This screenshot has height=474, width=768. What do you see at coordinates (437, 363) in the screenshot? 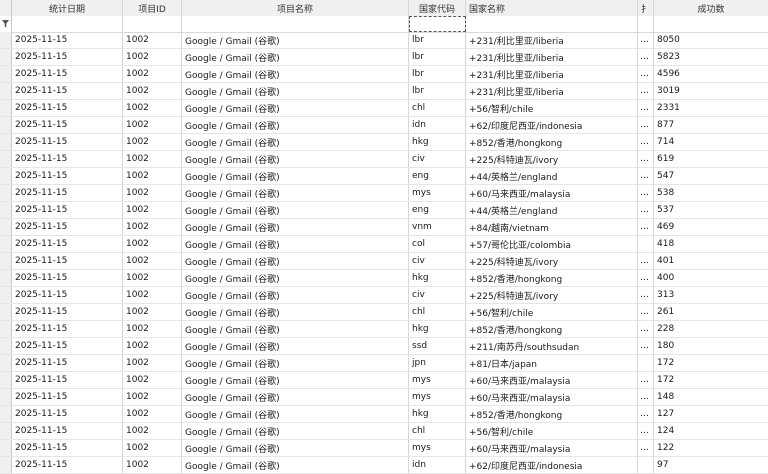
I see `cell-country-code: jpn` at bounding box center [437, 363].